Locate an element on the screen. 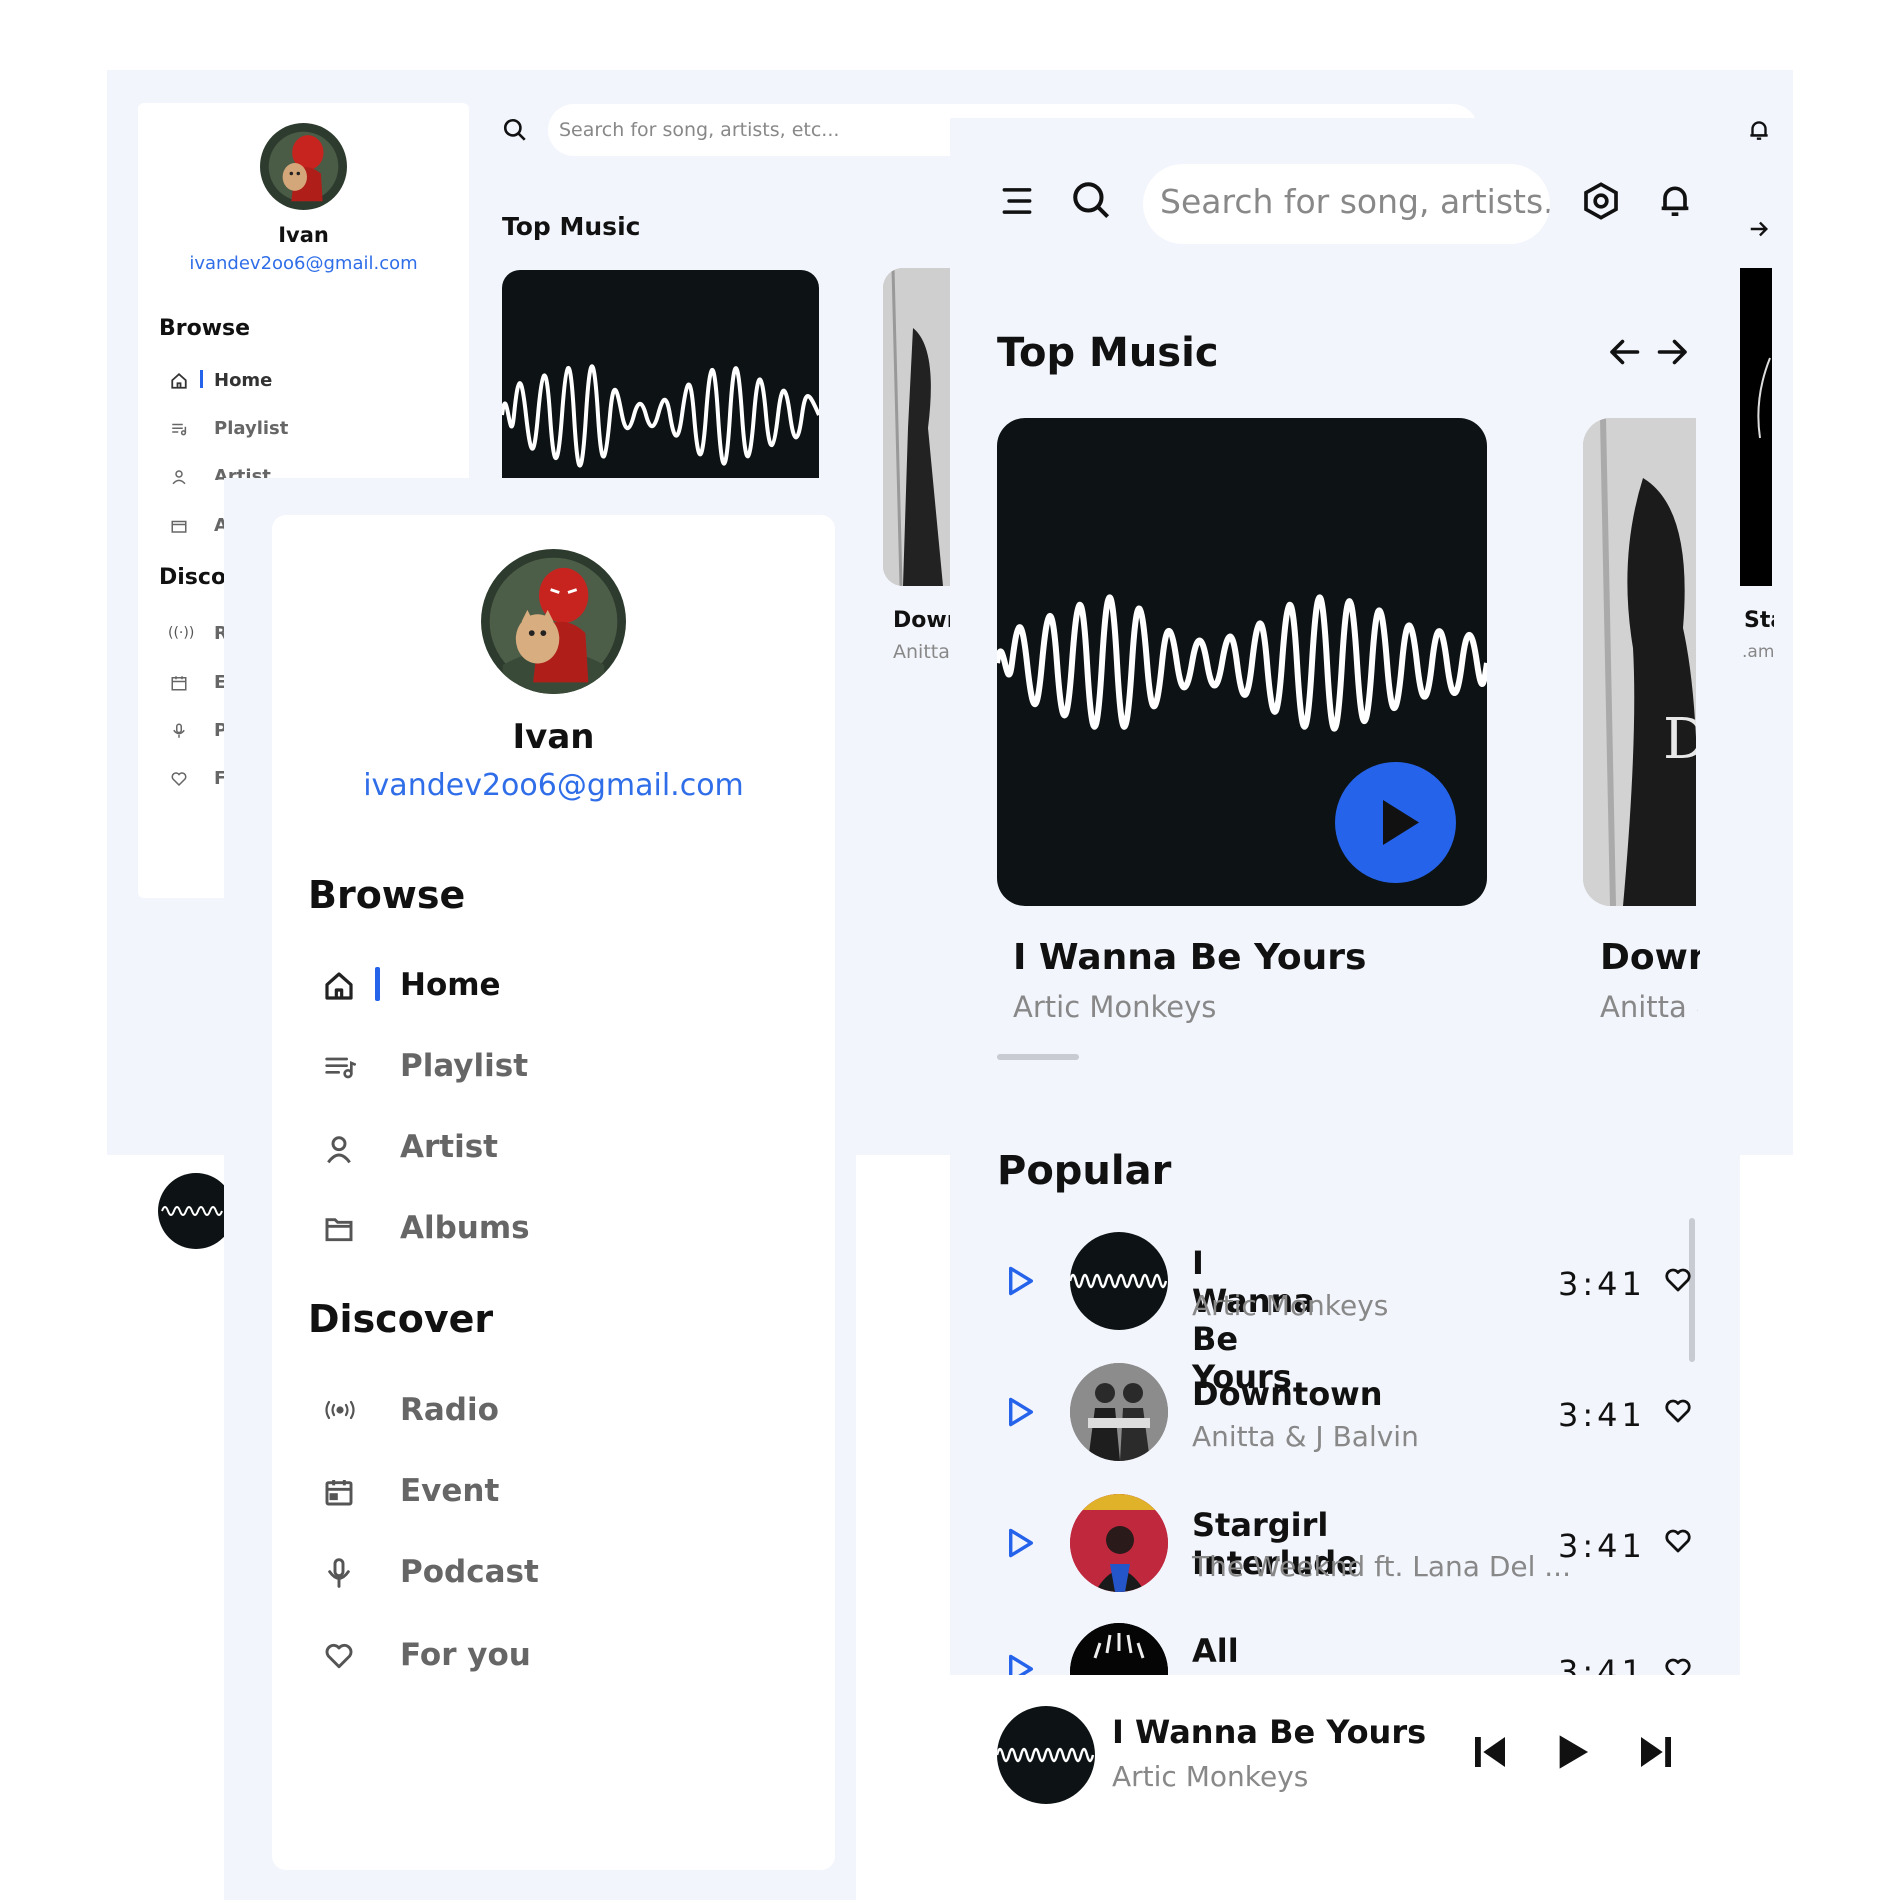 The height and width of the screenshot is (1900, 1900). top-music-title: Top Music is located at coordinates (1108, 353).